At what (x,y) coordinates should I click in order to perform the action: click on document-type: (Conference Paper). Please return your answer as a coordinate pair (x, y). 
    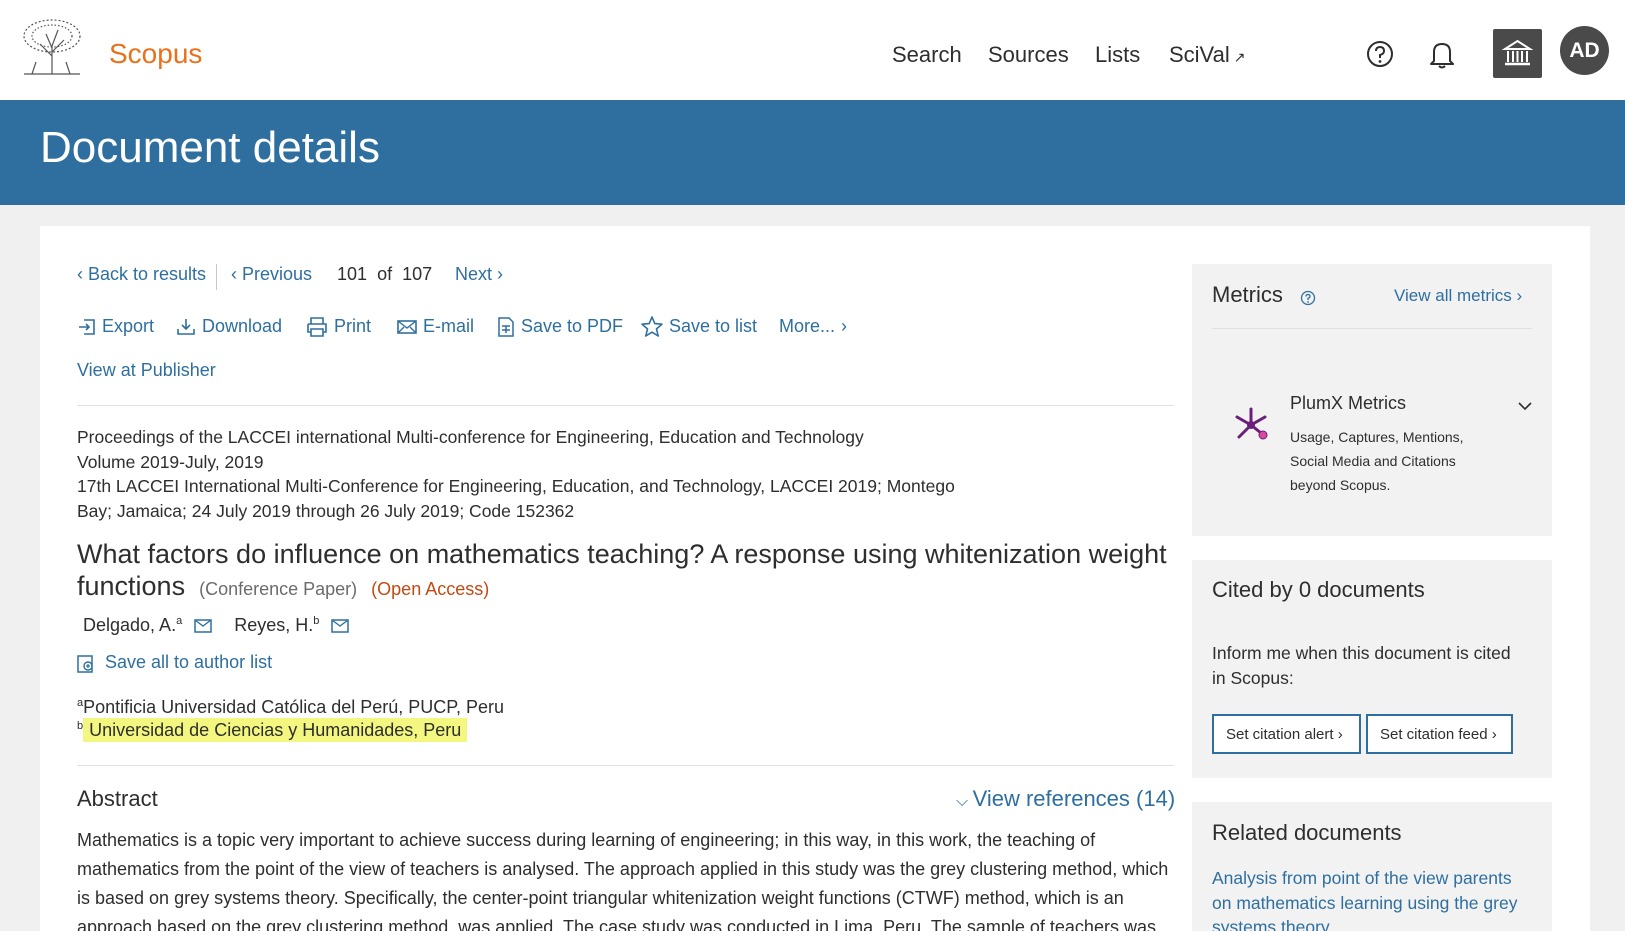
    Looking at the image, I should click on (278, 589).